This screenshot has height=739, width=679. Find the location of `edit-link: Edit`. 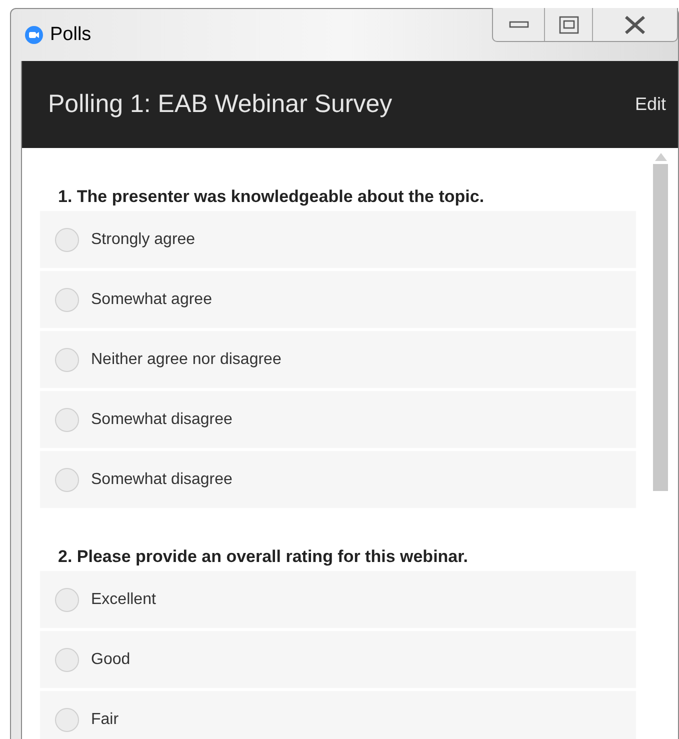

edit-link: Edit is located at coordinates (650, 104).